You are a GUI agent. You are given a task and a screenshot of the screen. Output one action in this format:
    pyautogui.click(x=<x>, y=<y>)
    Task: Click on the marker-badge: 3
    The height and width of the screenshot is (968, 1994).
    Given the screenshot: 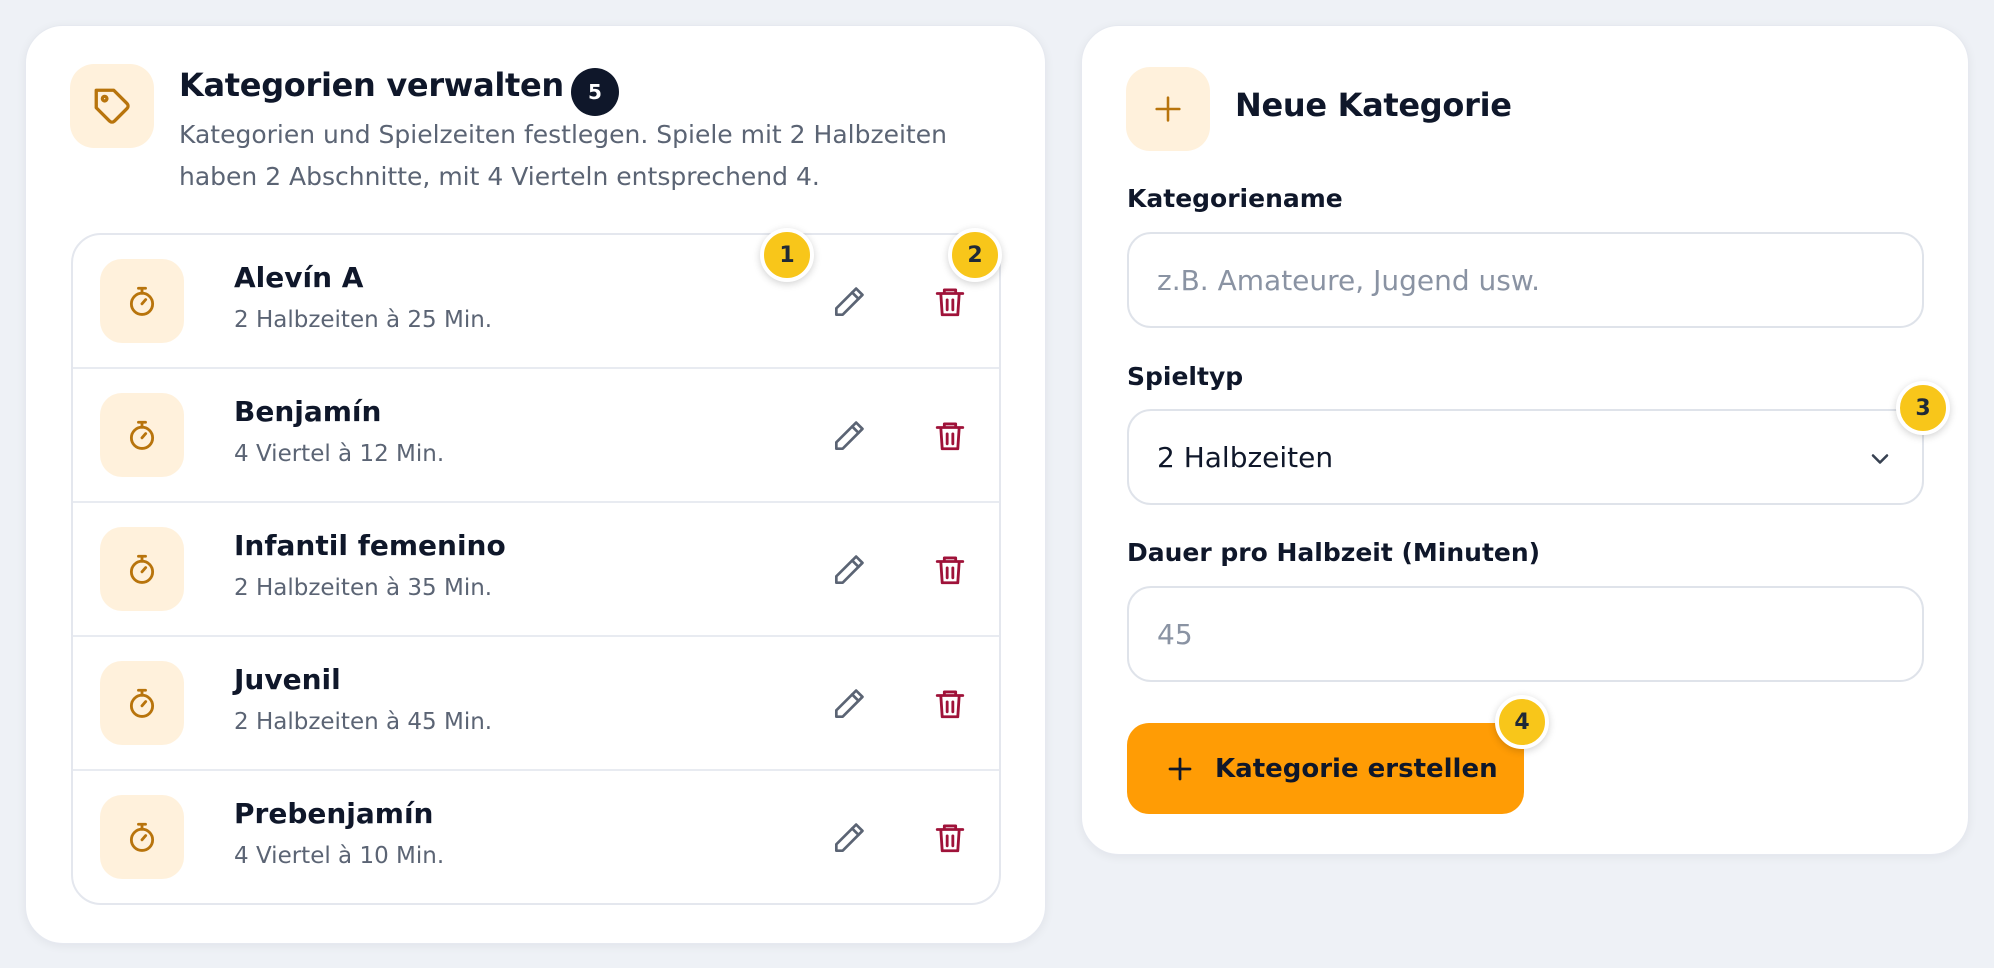 What is the action you would take?
    pyautogui.click(x=1923, y=408)
    